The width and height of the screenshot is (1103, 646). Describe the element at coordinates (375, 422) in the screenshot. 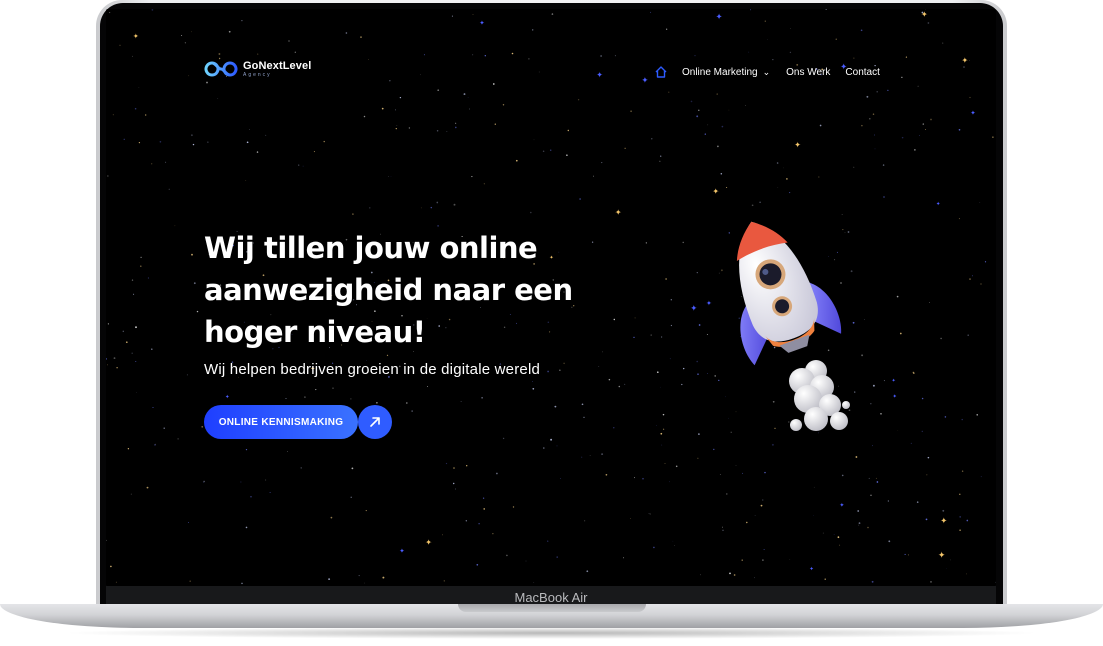

I see `arrow-up-right-icon` at that location.